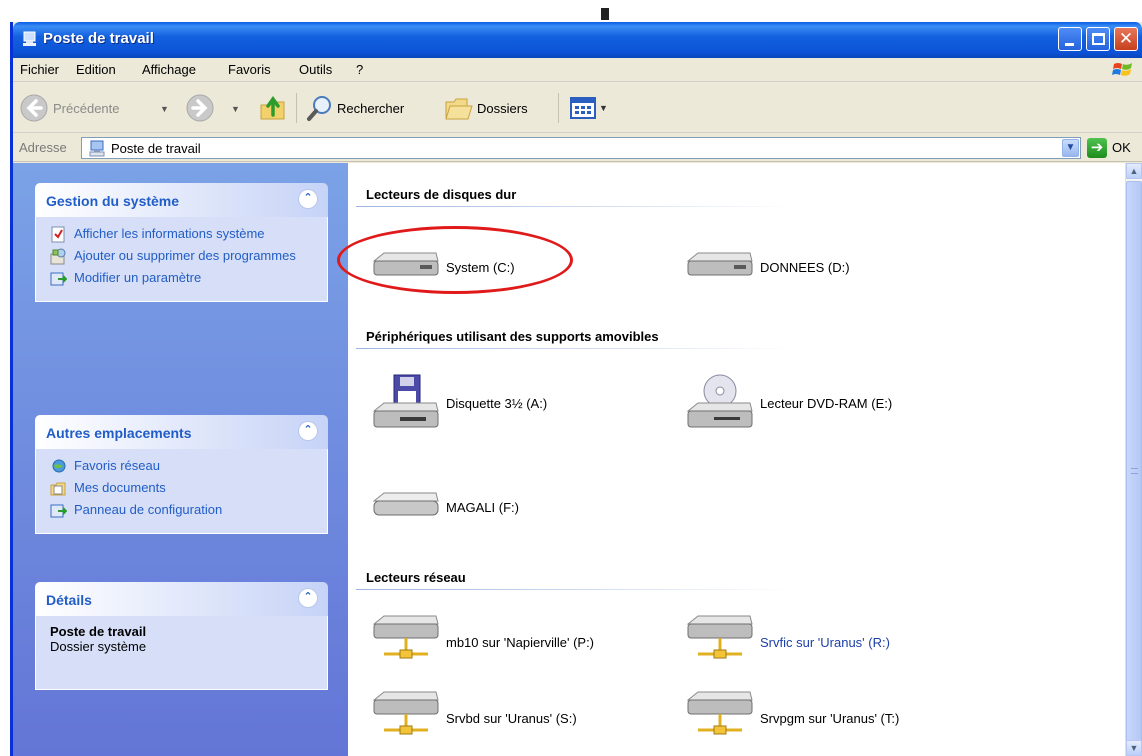 The image size is (1142, 756). Describe the element at coordinates (1069, 44) in the screenshot. I see `minimize-icon` at that location.